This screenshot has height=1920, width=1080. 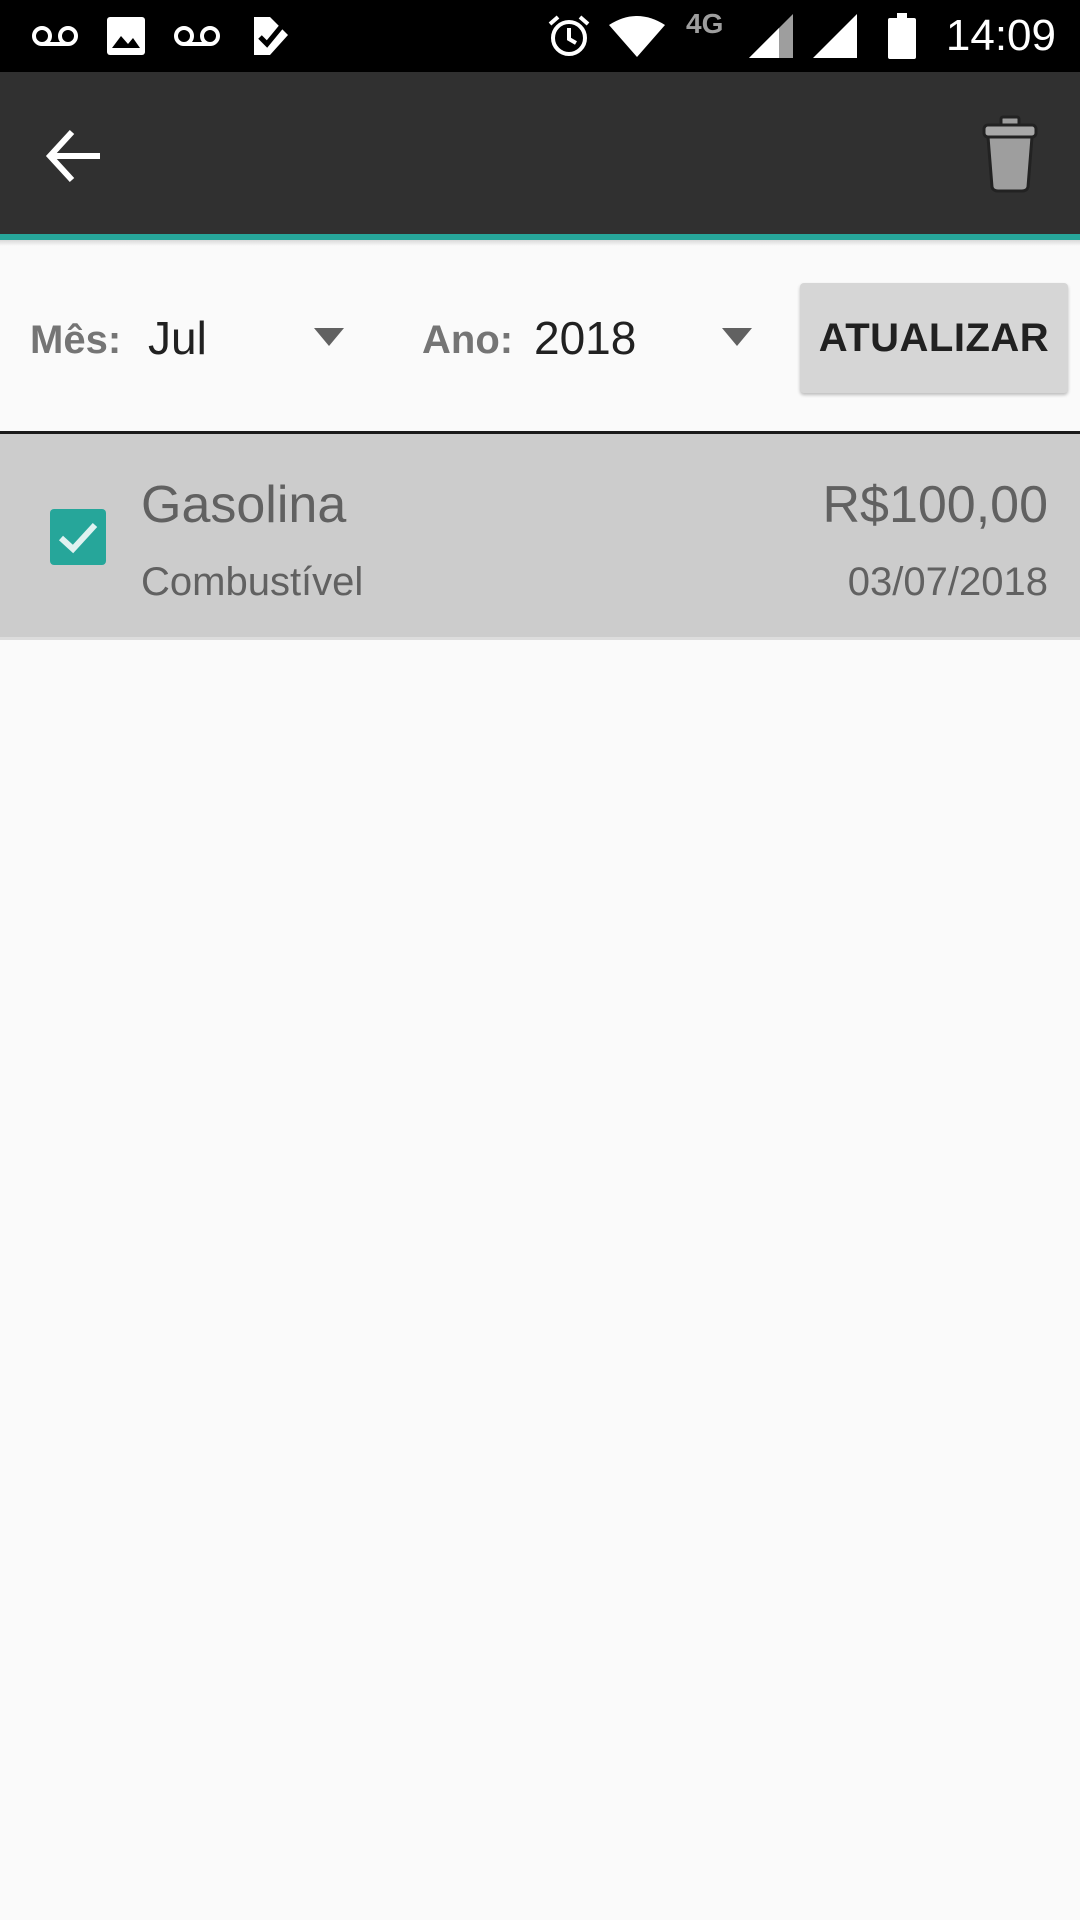 What do you see at coordinates (540, 537) in the screenshot?
I see `list-item` at bounding box center [540, 537].